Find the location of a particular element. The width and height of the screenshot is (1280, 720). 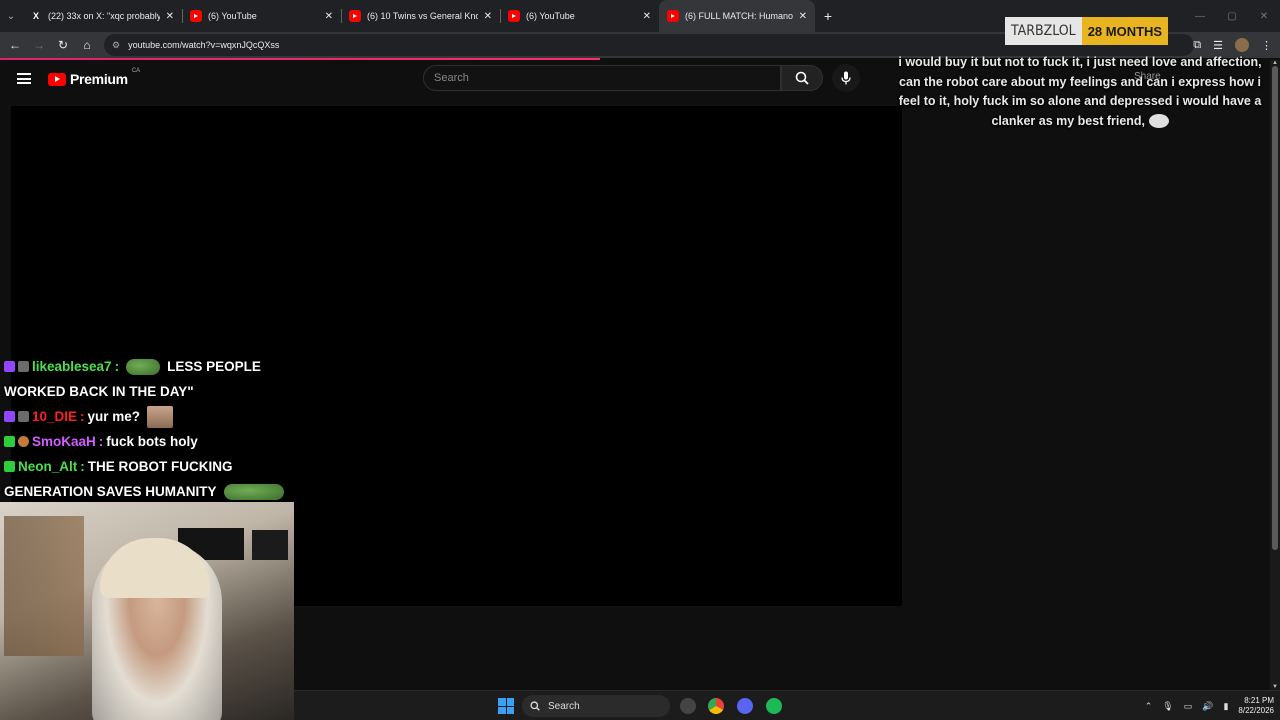

pepe-emote-icon is located at coordinates (253, 491).